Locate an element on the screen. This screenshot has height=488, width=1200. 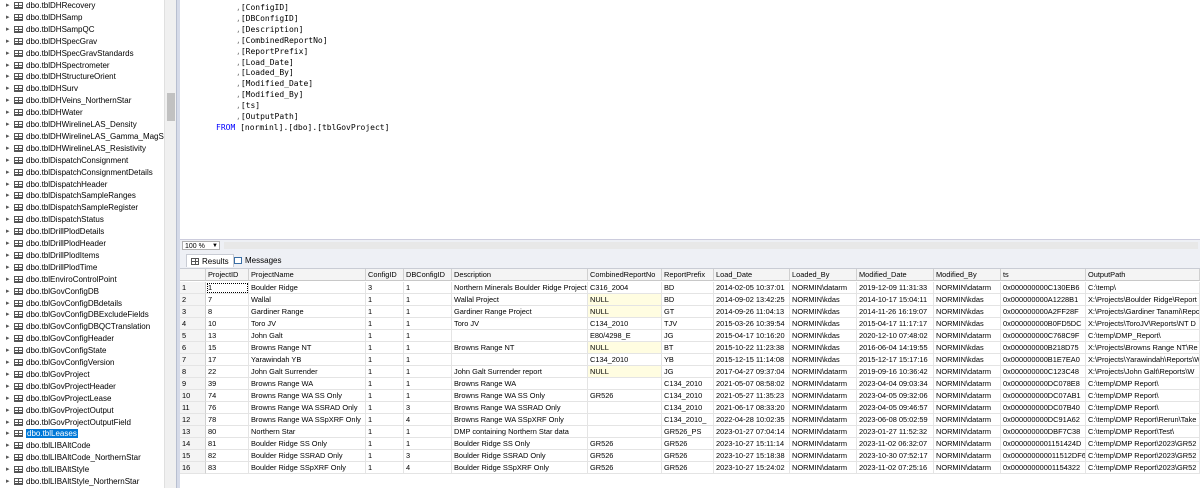
column-header: ProjectID is located at coordinates (227, 275).